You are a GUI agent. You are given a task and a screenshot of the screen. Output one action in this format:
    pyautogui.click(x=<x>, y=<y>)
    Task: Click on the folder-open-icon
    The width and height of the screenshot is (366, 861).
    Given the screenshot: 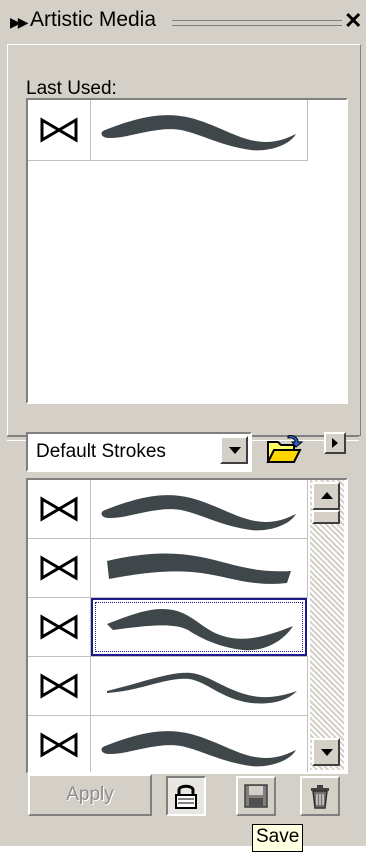 What is the action you would take?
    pyautogui.click(x=285, y=449)
    